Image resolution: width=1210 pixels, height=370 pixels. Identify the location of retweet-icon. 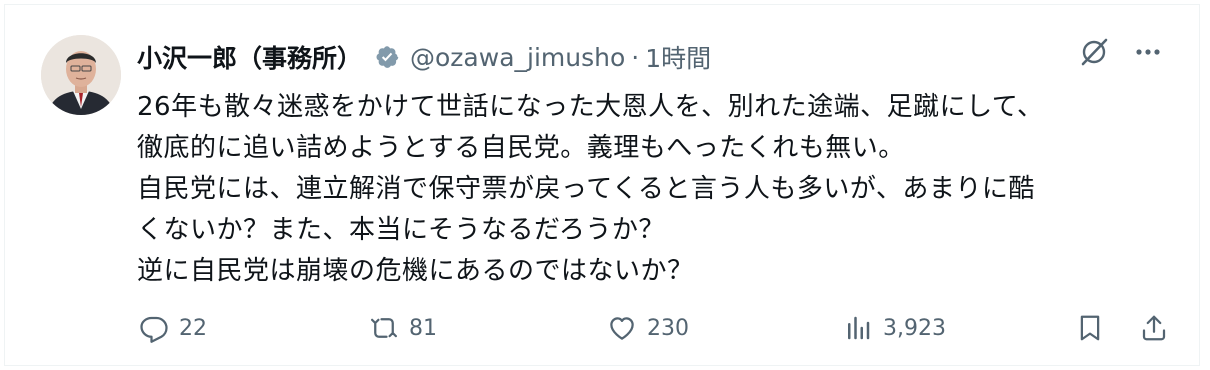
(384, 328).